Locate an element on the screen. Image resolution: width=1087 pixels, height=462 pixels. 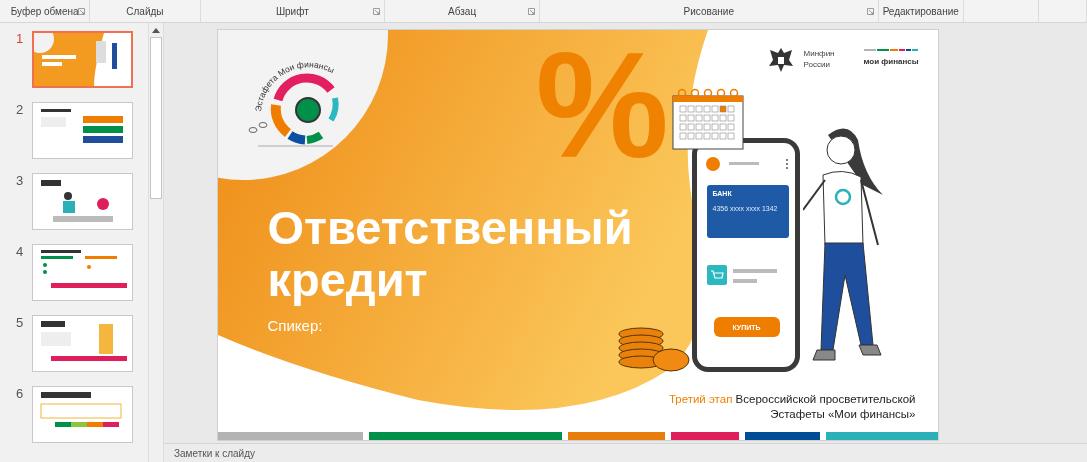
ministry-name: Минфин России is located at coordinates (819, 59).